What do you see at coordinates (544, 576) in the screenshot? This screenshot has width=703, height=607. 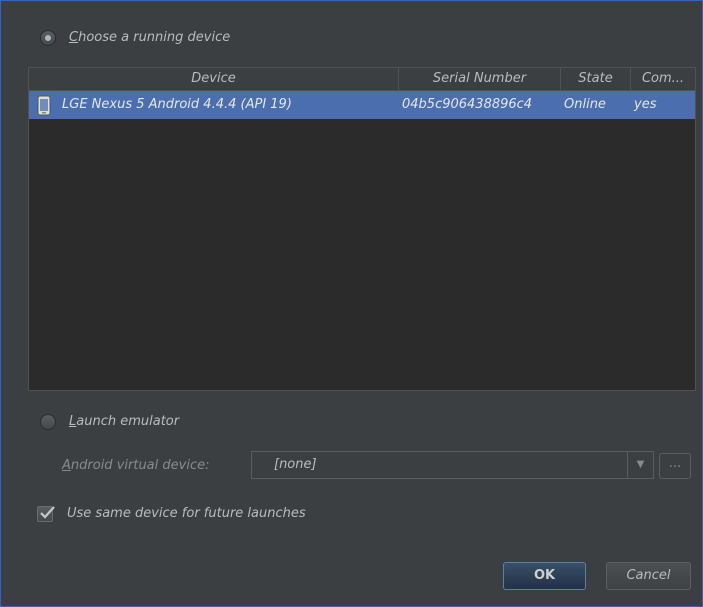 I see `ok-button: OK` at bounding box center [544, 576].